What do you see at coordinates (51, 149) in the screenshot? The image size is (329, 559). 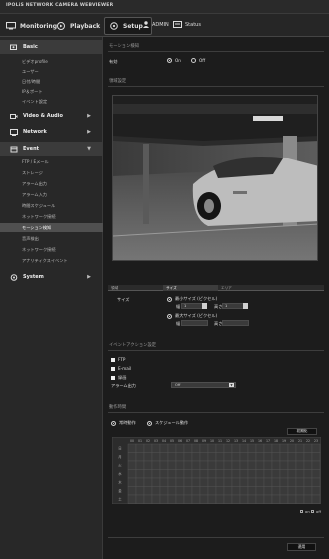 I see `sidebar-category-event: Event ▼` at bounding box center [51, 149].